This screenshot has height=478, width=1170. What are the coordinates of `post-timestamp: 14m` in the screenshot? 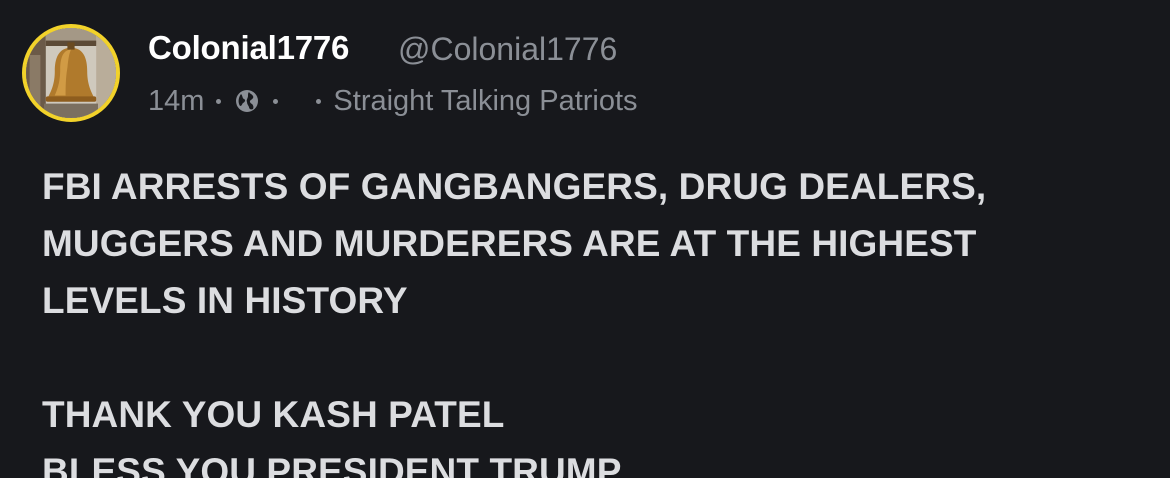 It's located at (176, 101).